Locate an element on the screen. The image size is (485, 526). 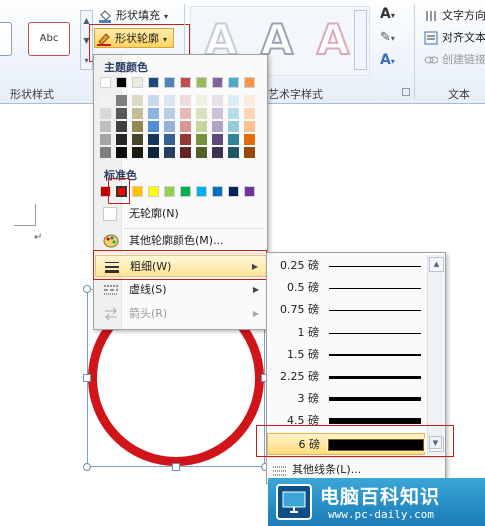
text-fill-icon: A▾ is located at coordinates (387, 14).